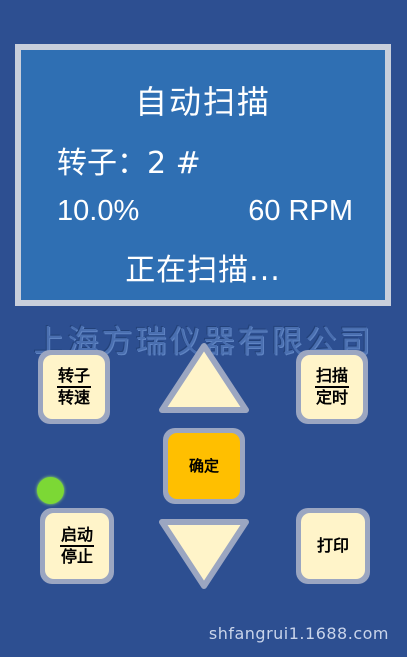  What do you see at coordinates (300, 211) in the screenshot?
I see `lcd-speed-rpm: 60 RPM` at bounding box center [300, 211].